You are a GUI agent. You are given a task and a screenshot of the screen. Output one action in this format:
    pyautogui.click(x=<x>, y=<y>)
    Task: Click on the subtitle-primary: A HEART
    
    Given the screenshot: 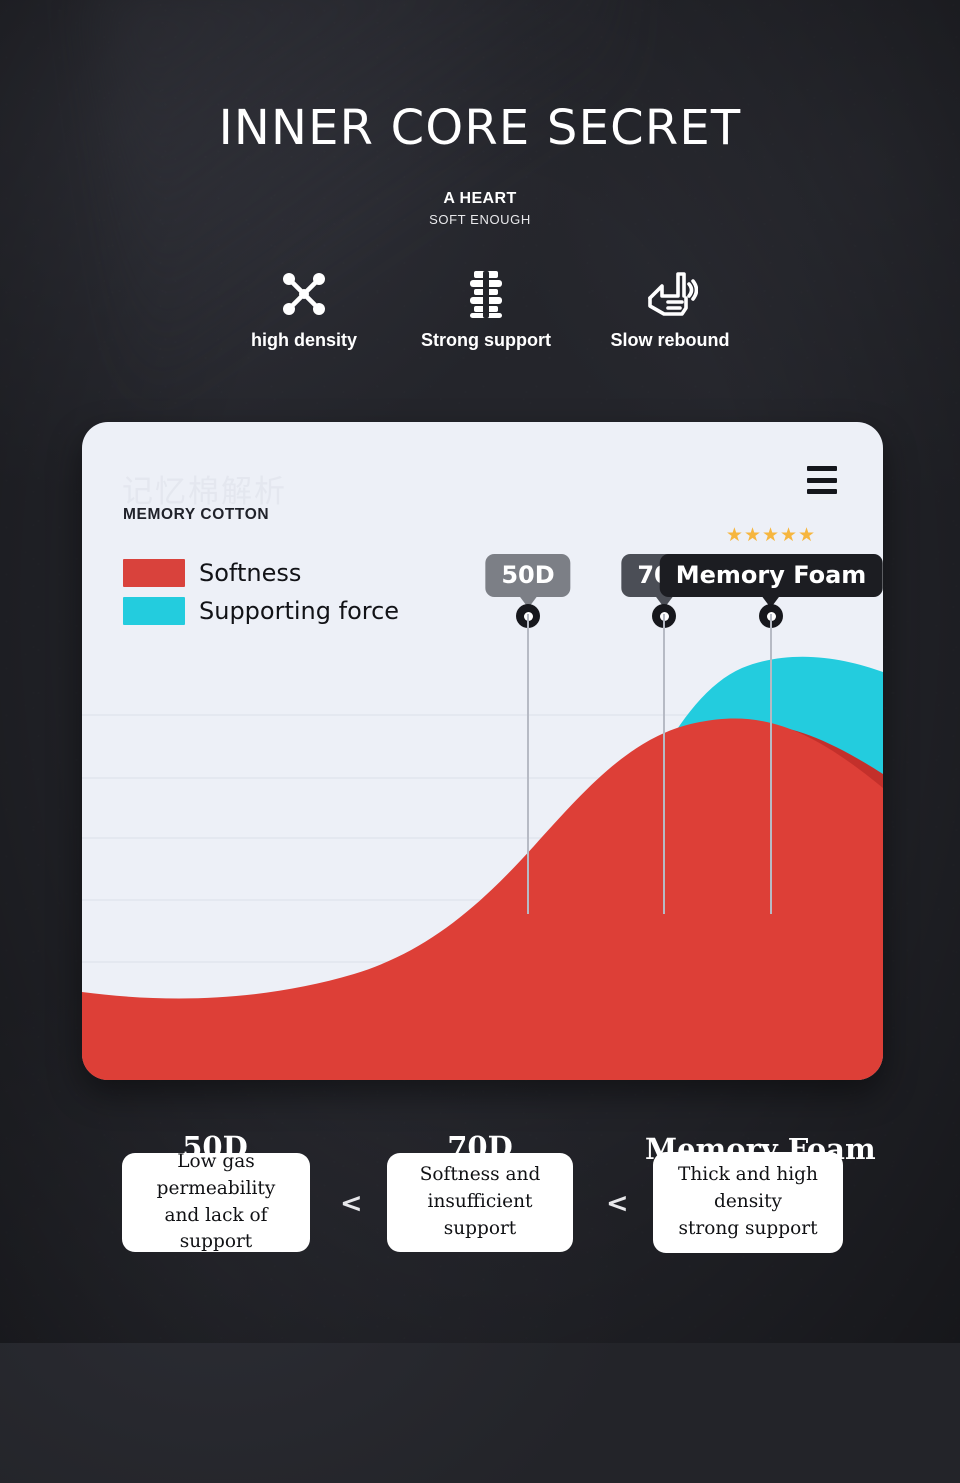 What is the action you would take?
    pyautogui.click(x=480, y=198)
    